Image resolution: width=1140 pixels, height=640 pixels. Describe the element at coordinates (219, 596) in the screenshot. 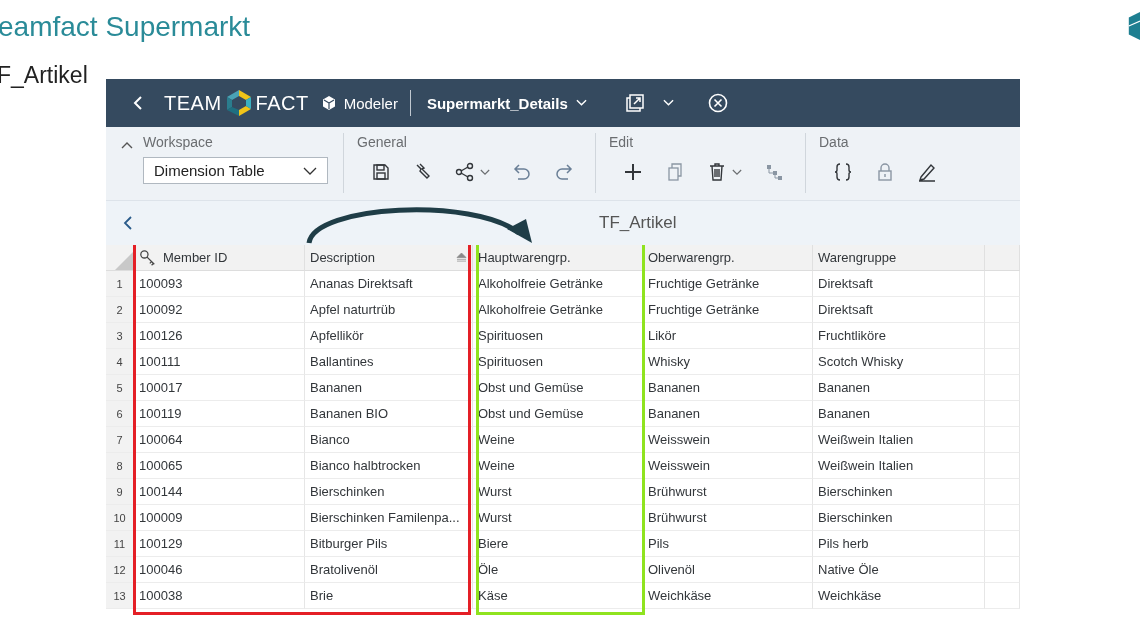

I see `table-cell: 100038` at that location.